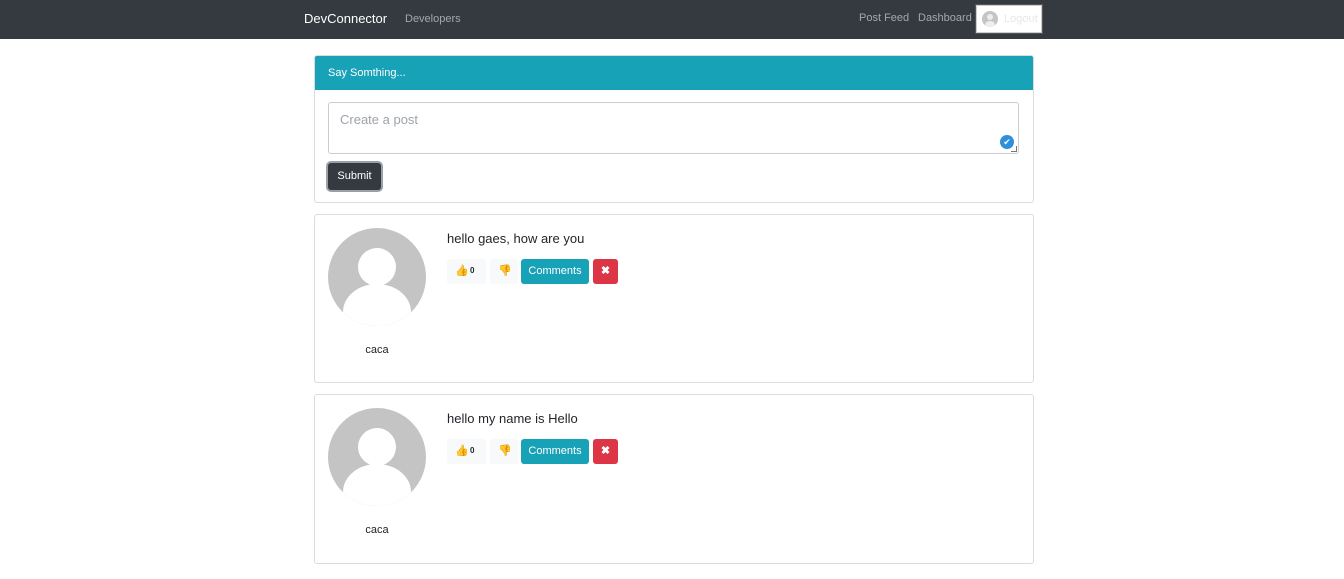 The height and width of the screenshot is (579, 1344). I want to click on logout-button: Logout, so click(1009, 19).